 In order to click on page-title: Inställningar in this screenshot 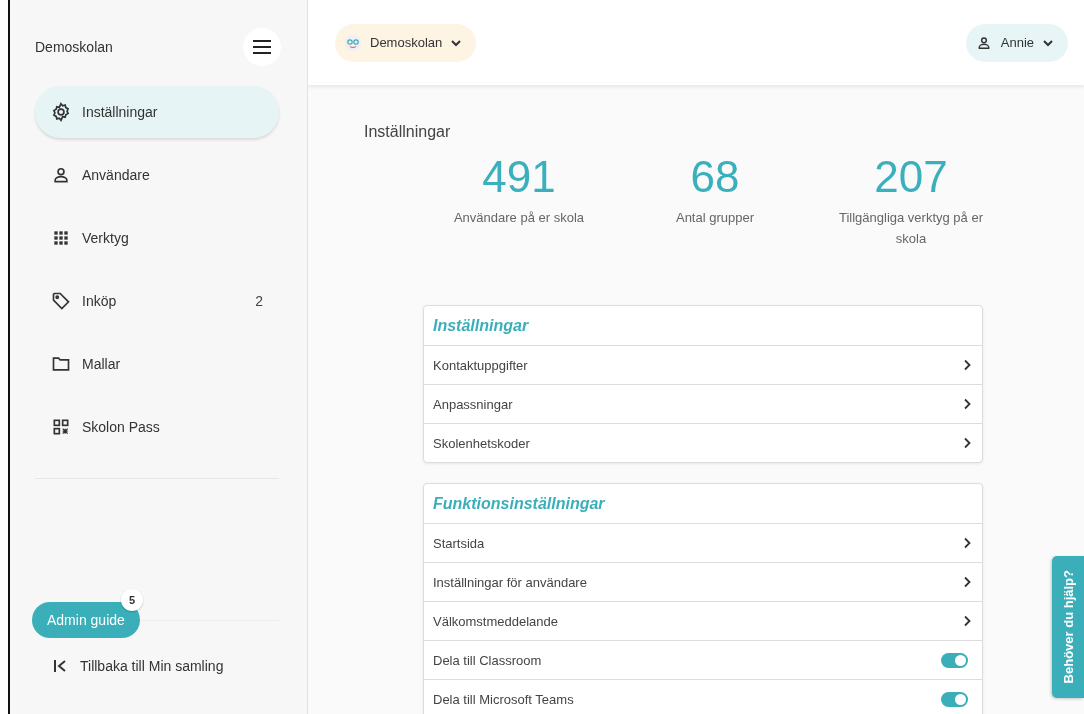, I will do `click(408, 132)`.